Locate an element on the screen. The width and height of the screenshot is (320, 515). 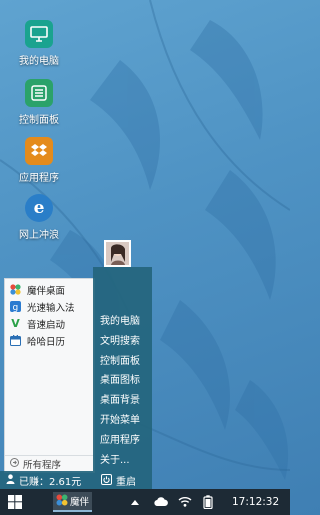
input-method-icon: g is located at coordinates (15, 306).